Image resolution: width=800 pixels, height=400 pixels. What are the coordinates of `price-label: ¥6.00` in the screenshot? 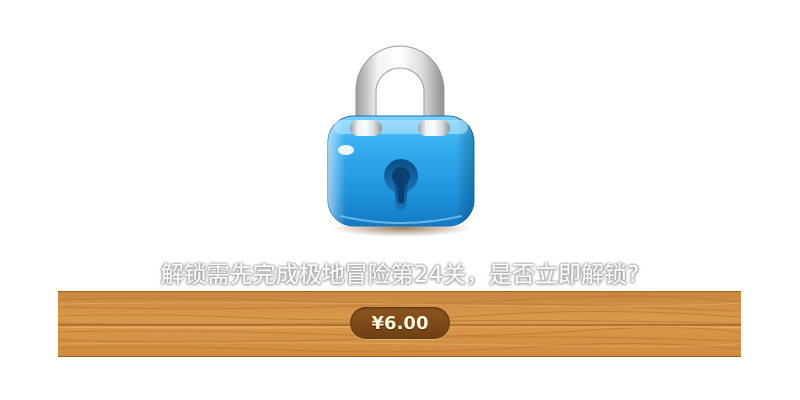 It's located at (400, 323).